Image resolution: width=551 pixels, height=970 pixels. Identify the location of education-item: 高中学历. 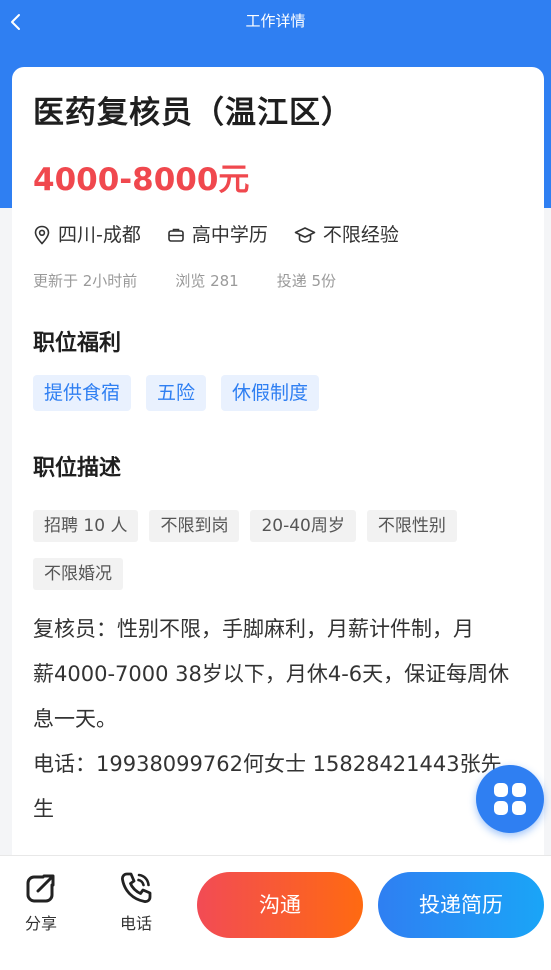
(217, 235).